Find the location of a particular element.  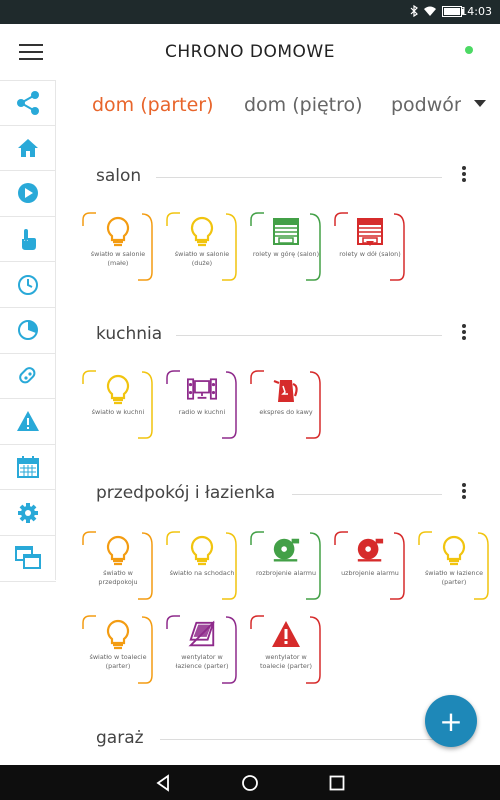

device-tile: światło w salonie (małe) is located at coordinates (118, 247).